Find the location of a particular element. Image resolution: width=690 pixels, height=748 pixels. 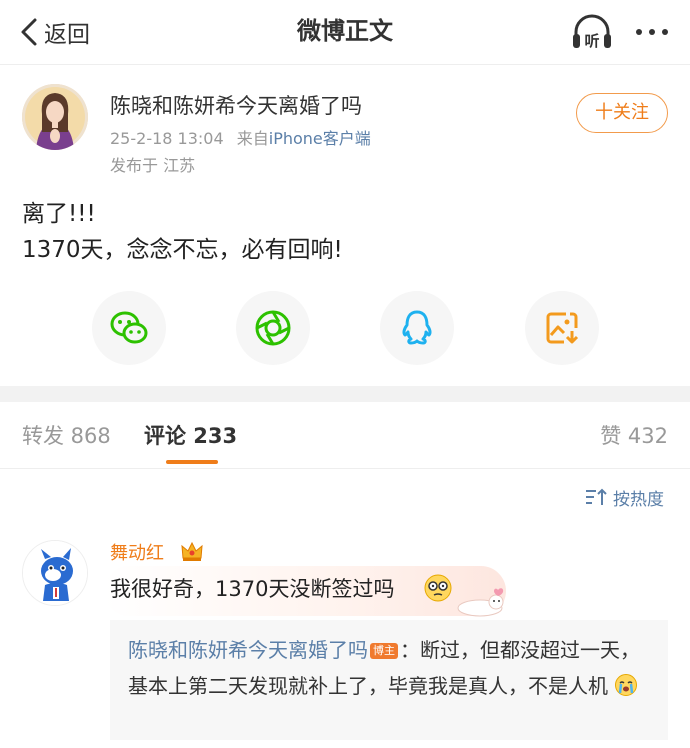

post-source-prefix: 来自 is located at coordinates (252, 138).